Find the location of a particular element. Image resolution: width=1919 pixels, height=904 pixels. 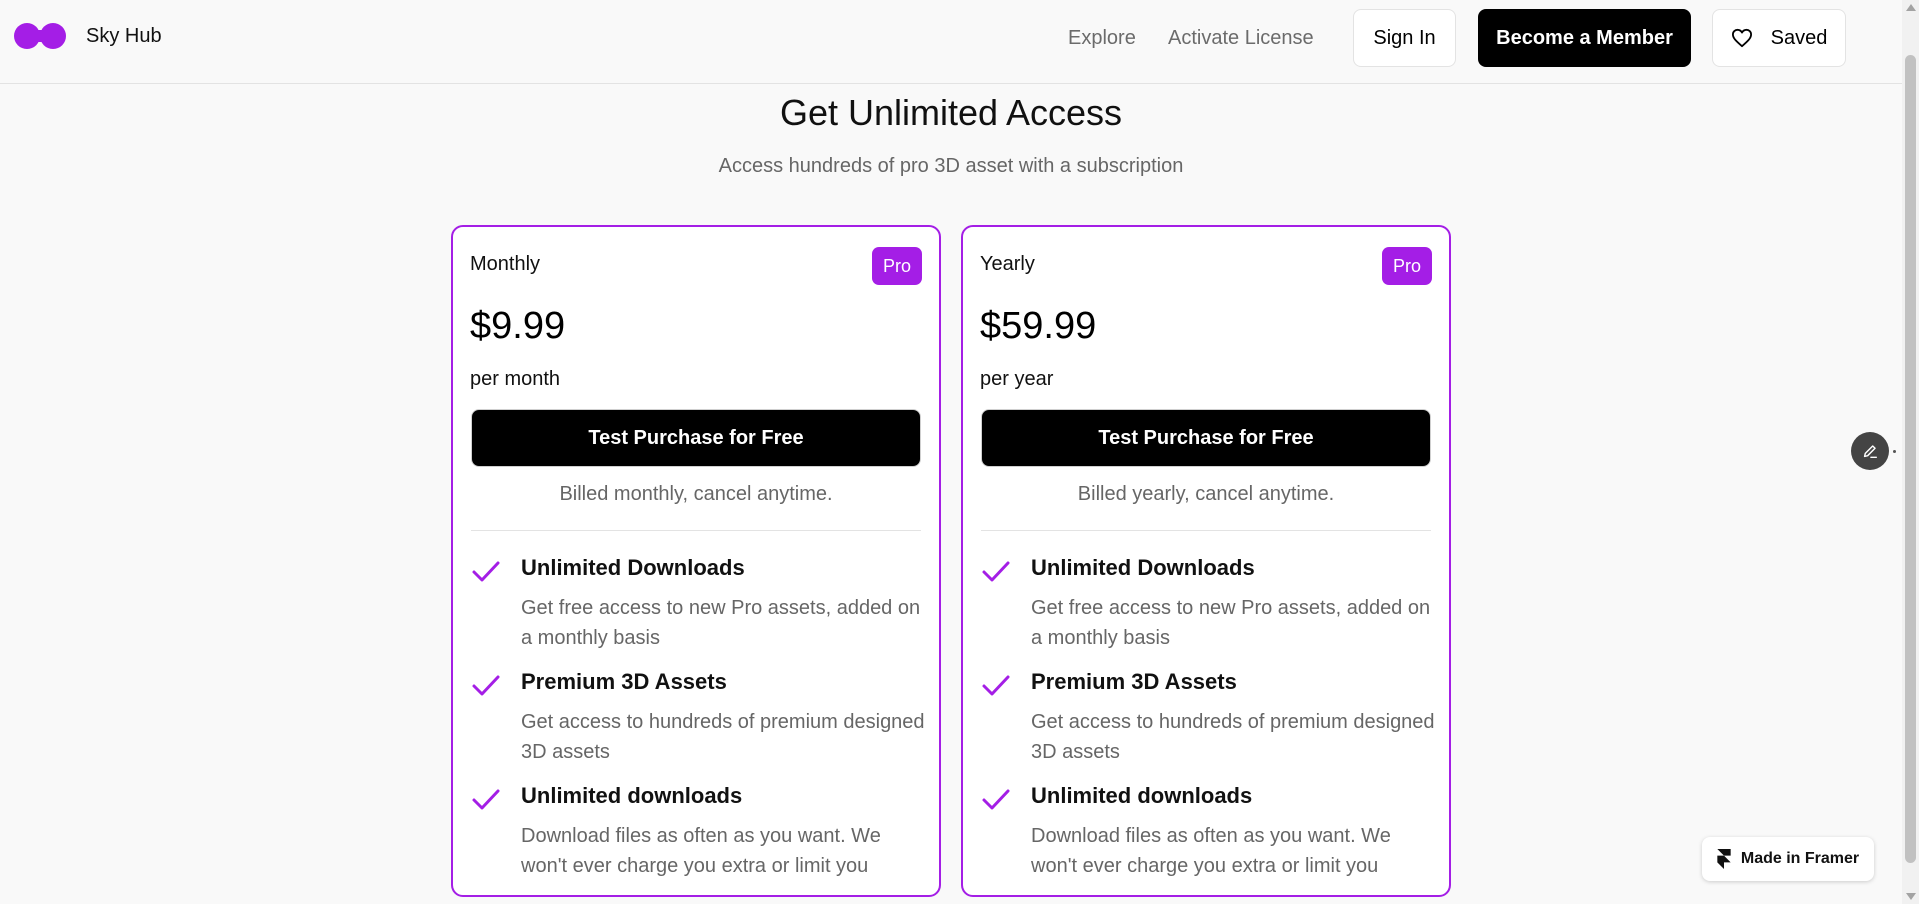

heart-icon is located at coordinates (1741, 38).